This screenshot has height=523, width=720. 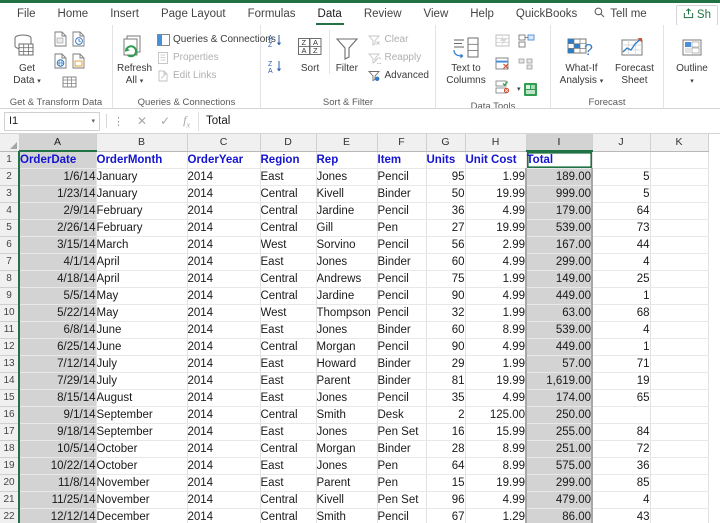 What do you see at coordinates (446, 245) in the screenshot?
I see `cell-g6: 56` at bounding box center [446, 245].